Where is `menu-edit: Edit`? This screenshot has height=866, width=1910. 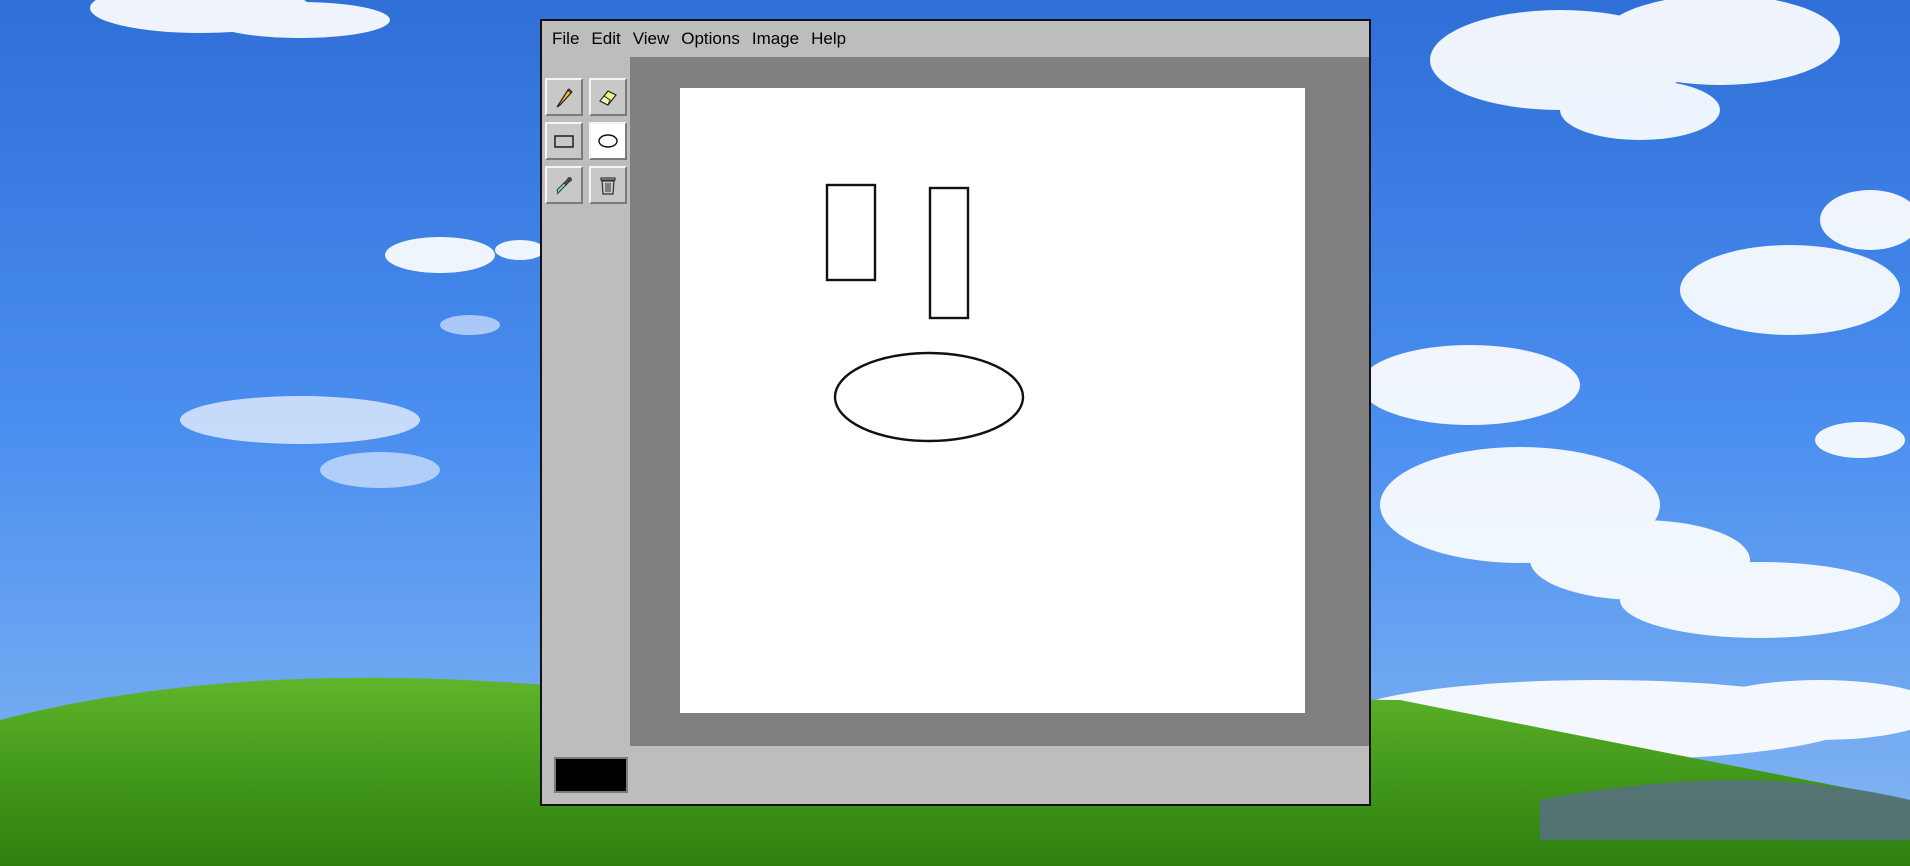
menu-edit: Edit is located at coordinates (605, 39).